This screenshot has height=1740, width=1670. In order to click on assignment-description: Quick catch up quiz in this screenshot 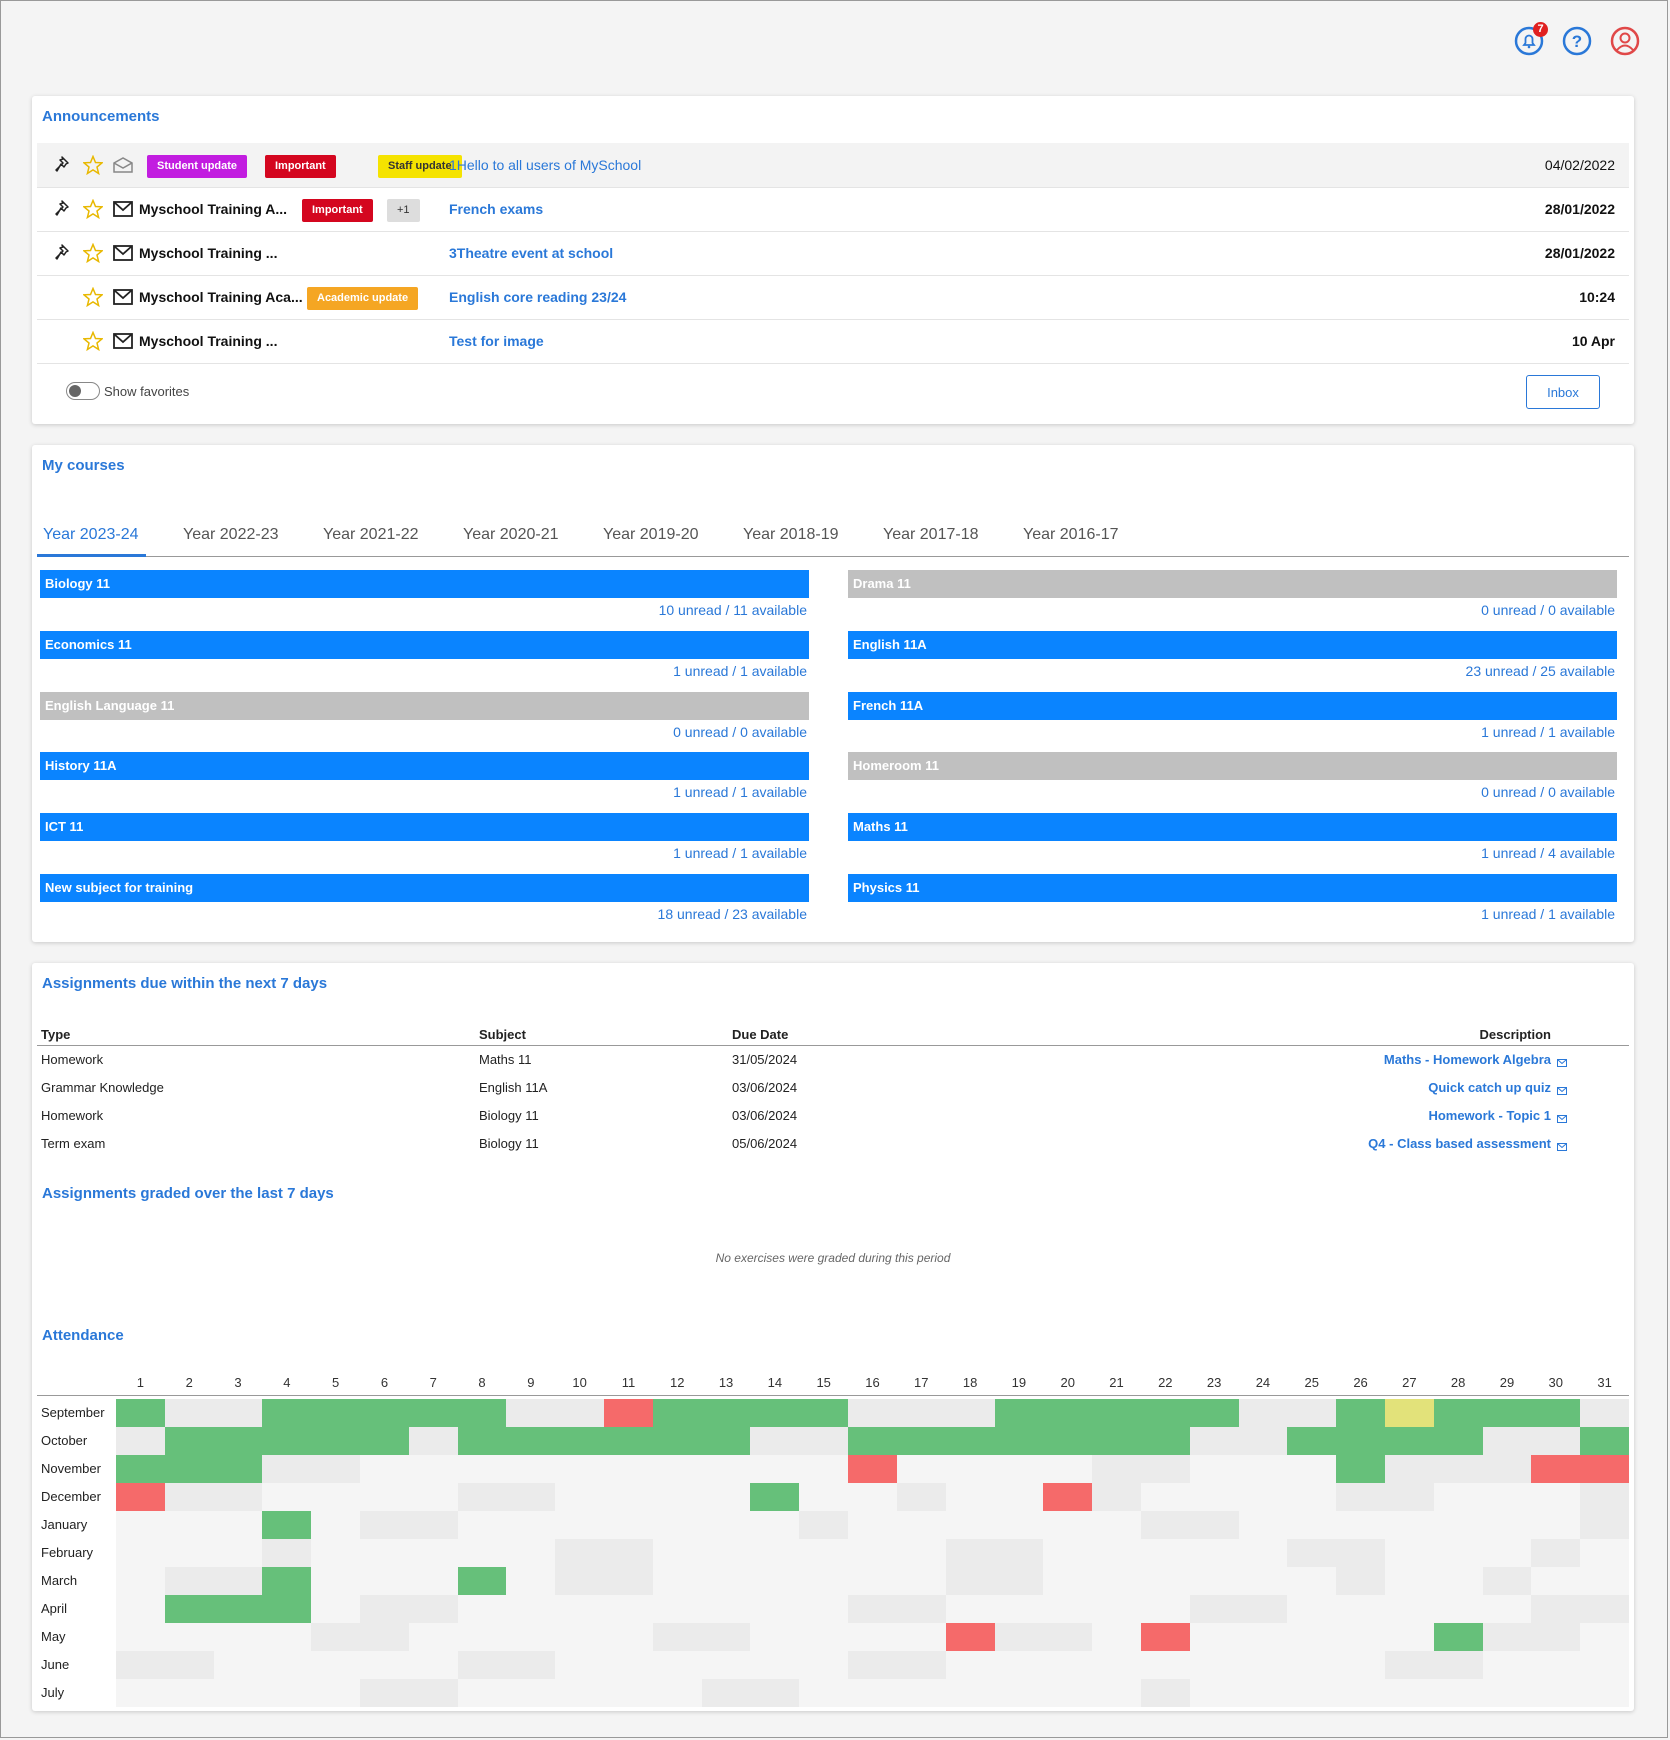, I will do `click(1489, 1087)`.